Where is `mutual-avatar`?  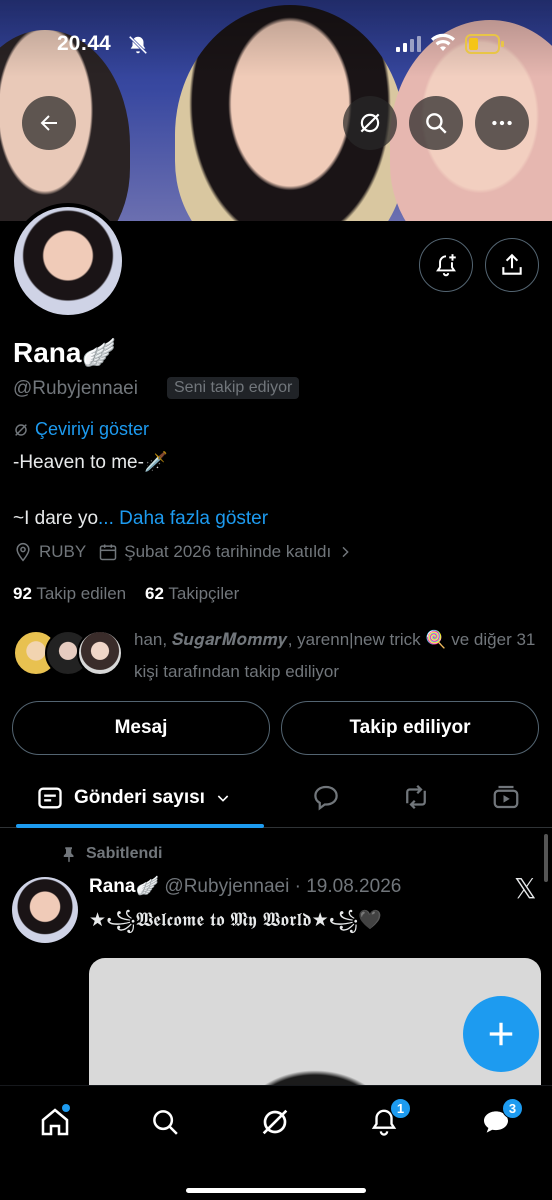 mutual-avatar is located at coordinates (100, 653).